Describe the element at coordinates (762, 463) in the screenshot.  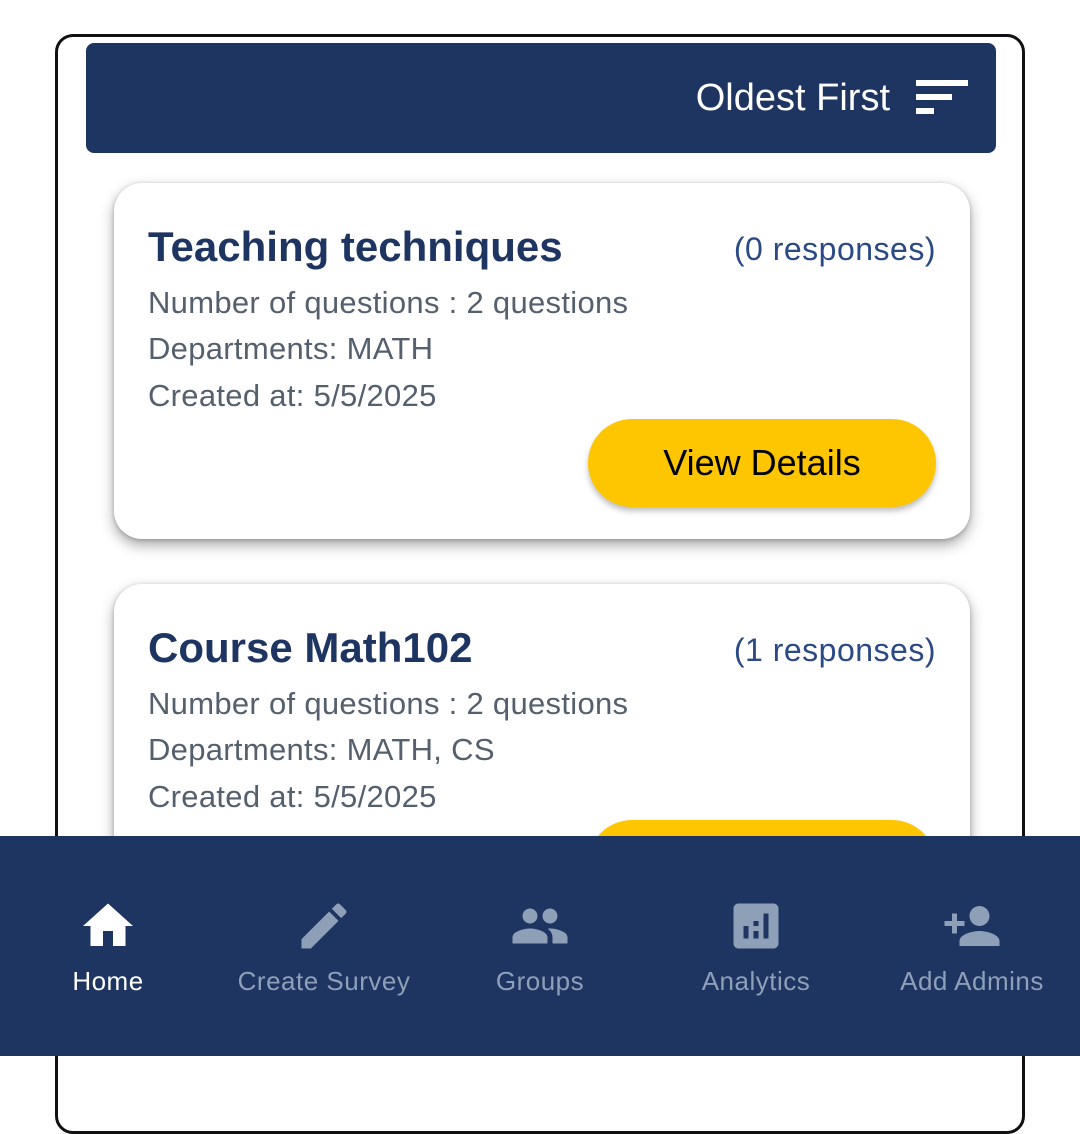
I see `view-details-button: View Details` at that location.